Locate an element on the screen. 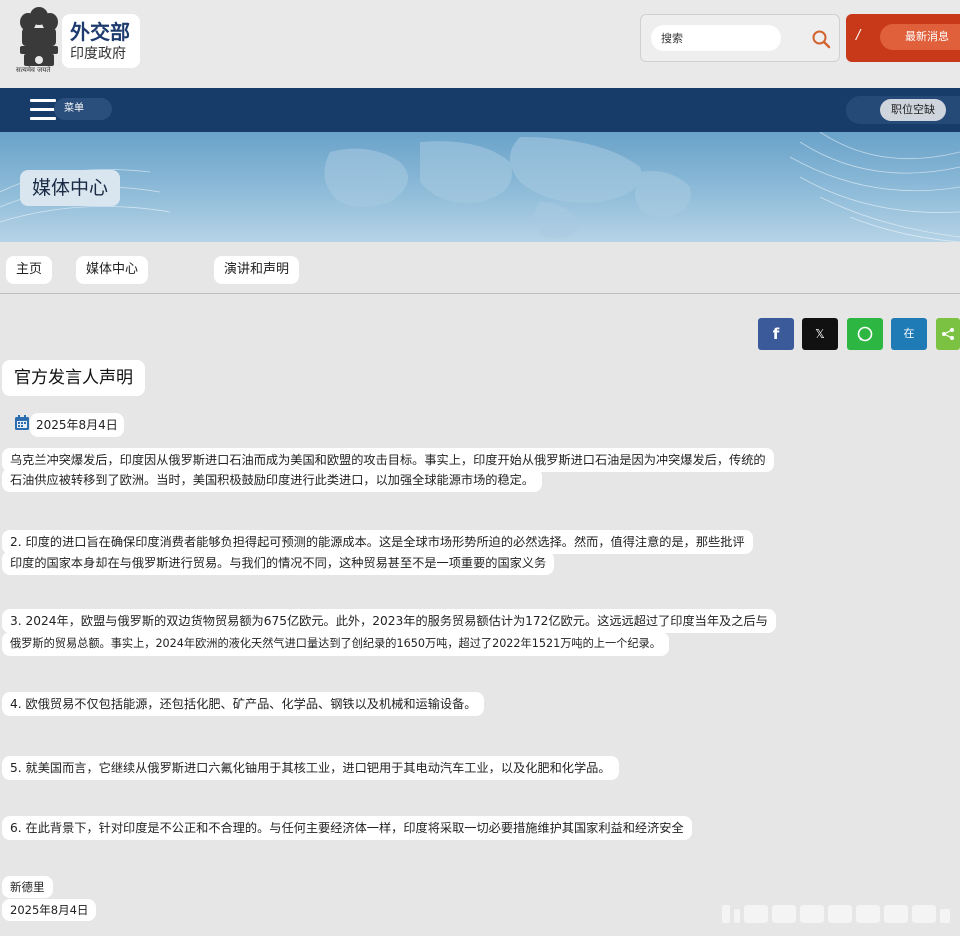 The image size is (960, 936). world-map-decoration is located at coordinates (480, 187).